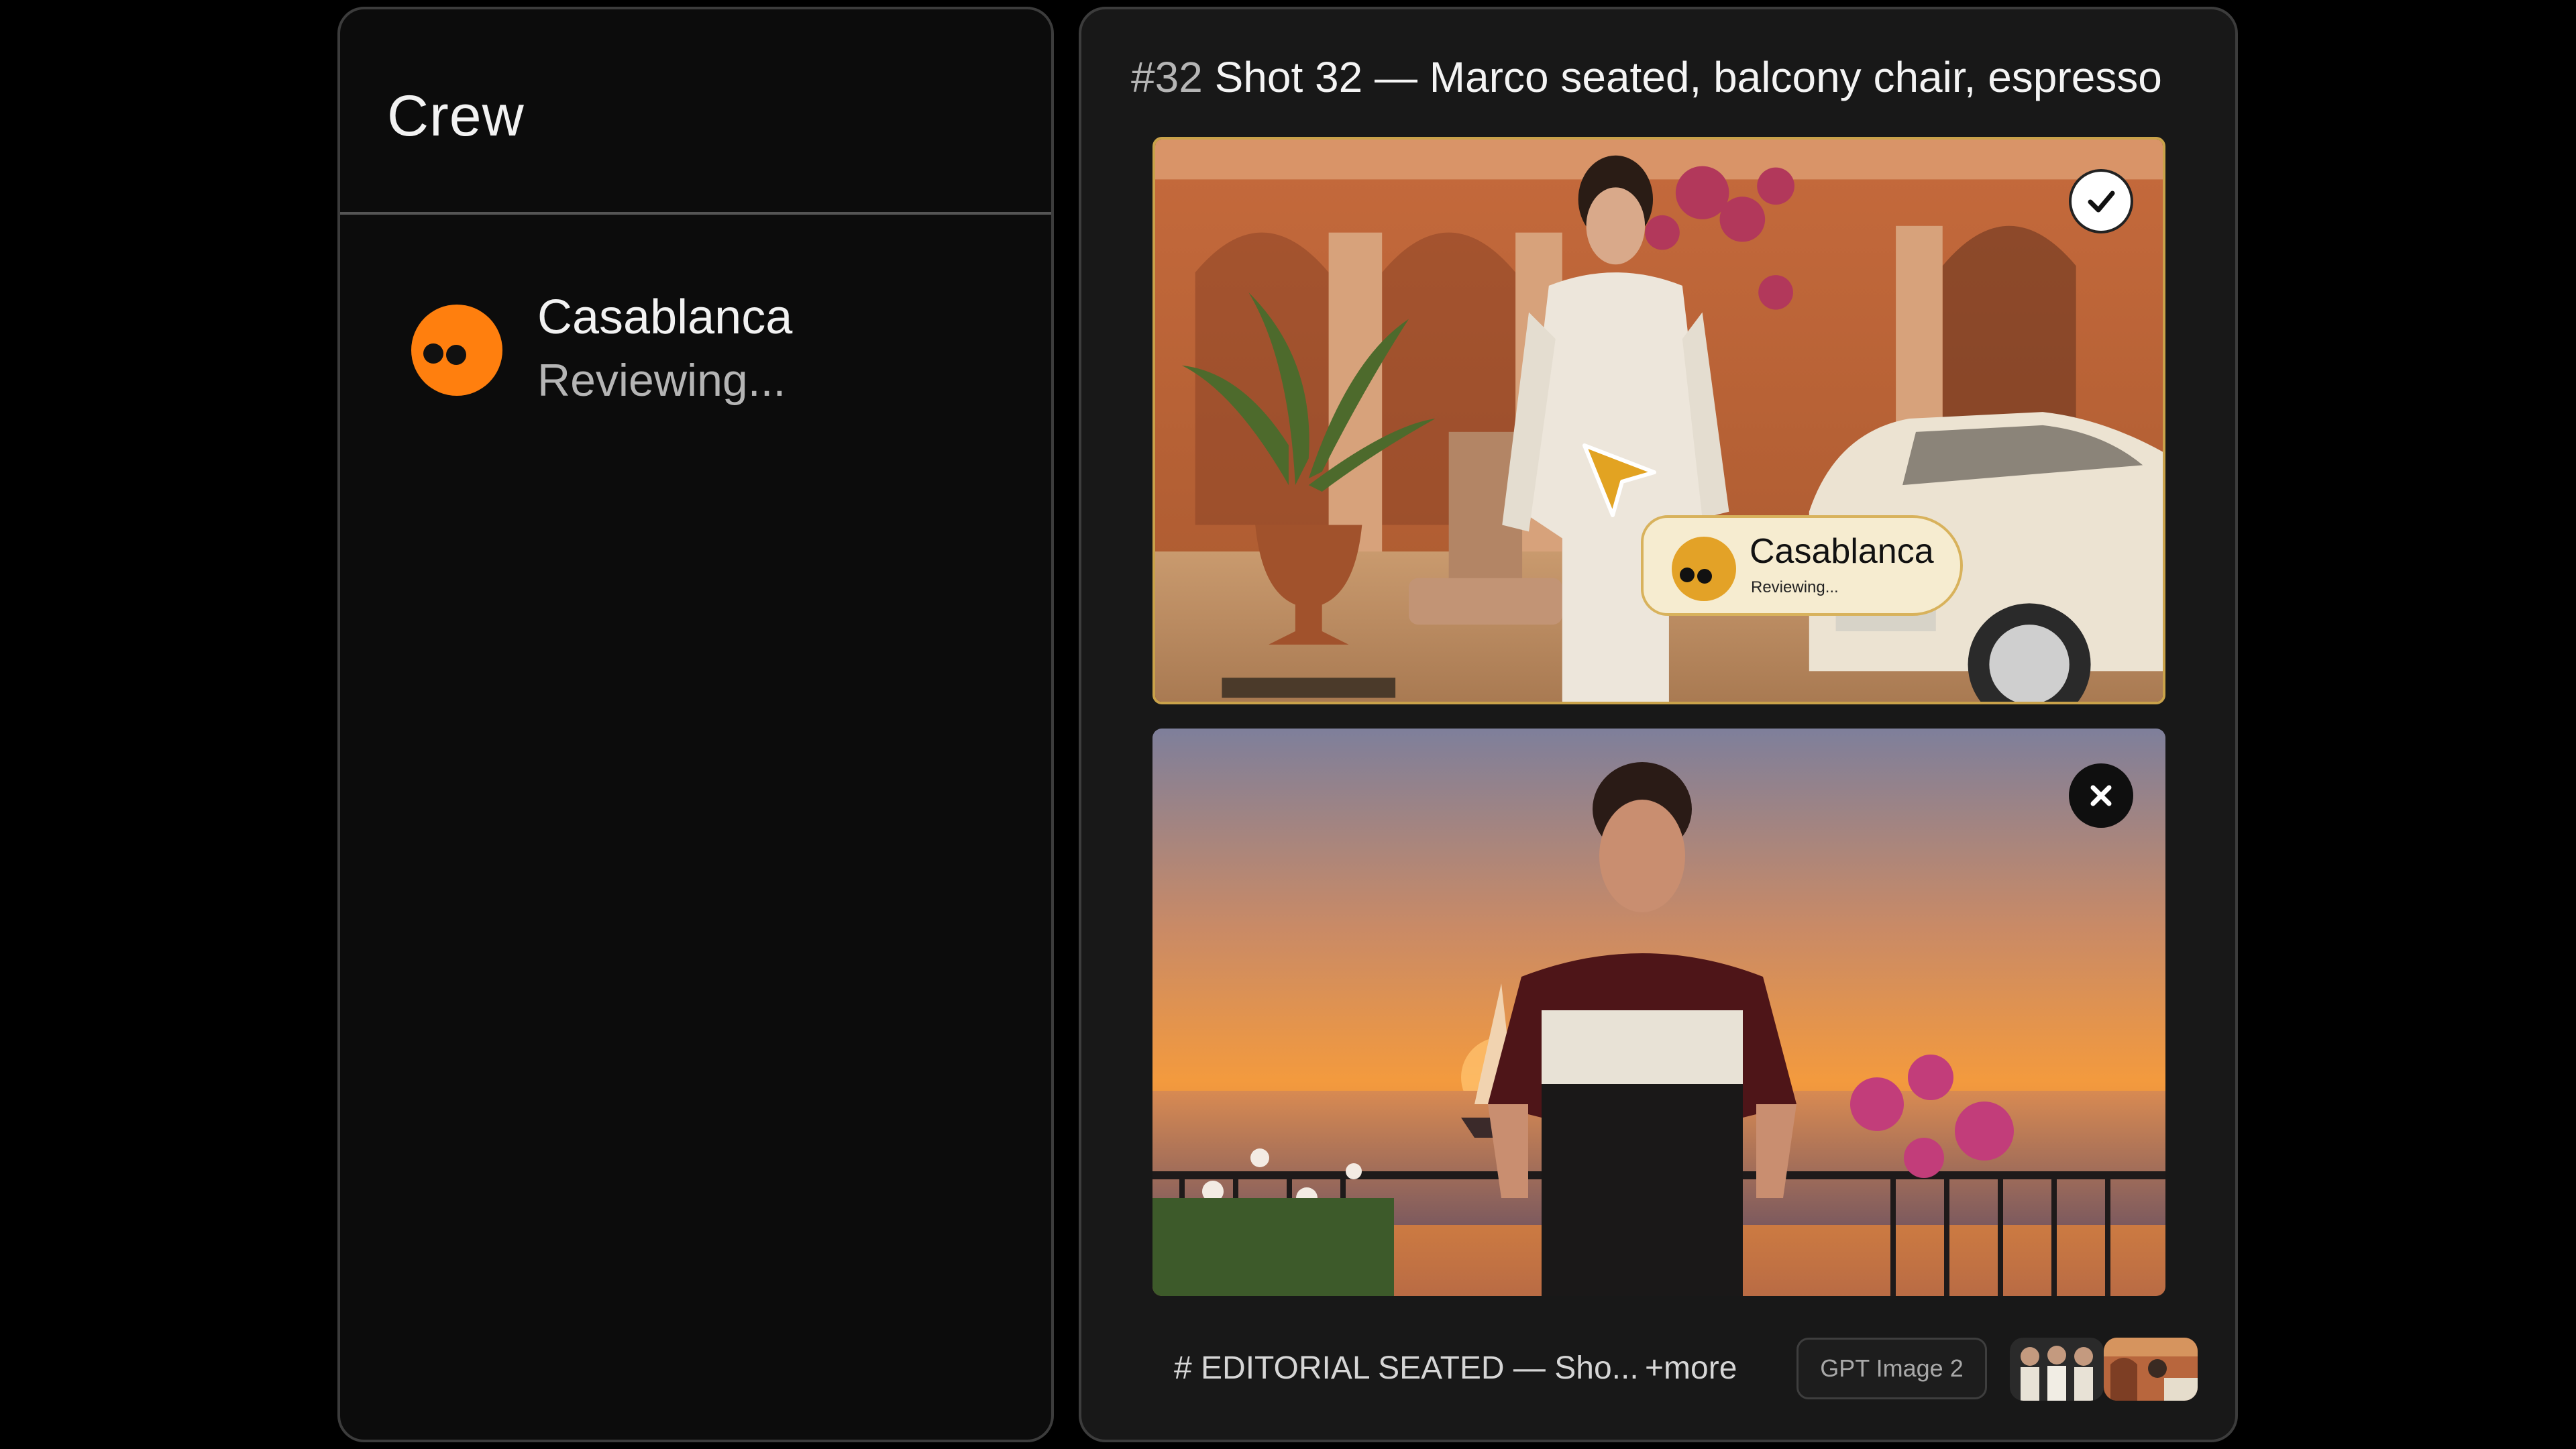  Describe the element at coordinates (695, 112) in the screenshot. I see `crew-header: Crew` at that location.